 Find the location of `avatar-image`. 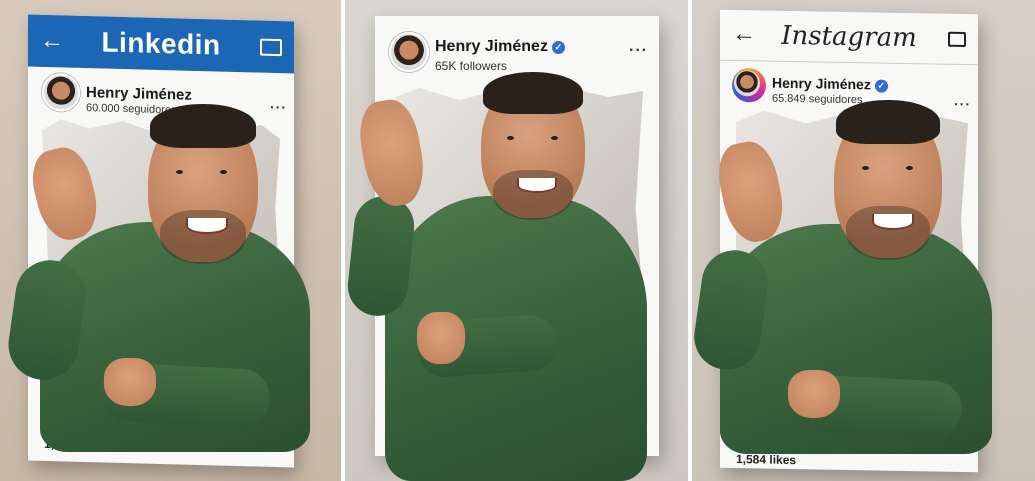

avatar-image is located at coordinates (747, 83).